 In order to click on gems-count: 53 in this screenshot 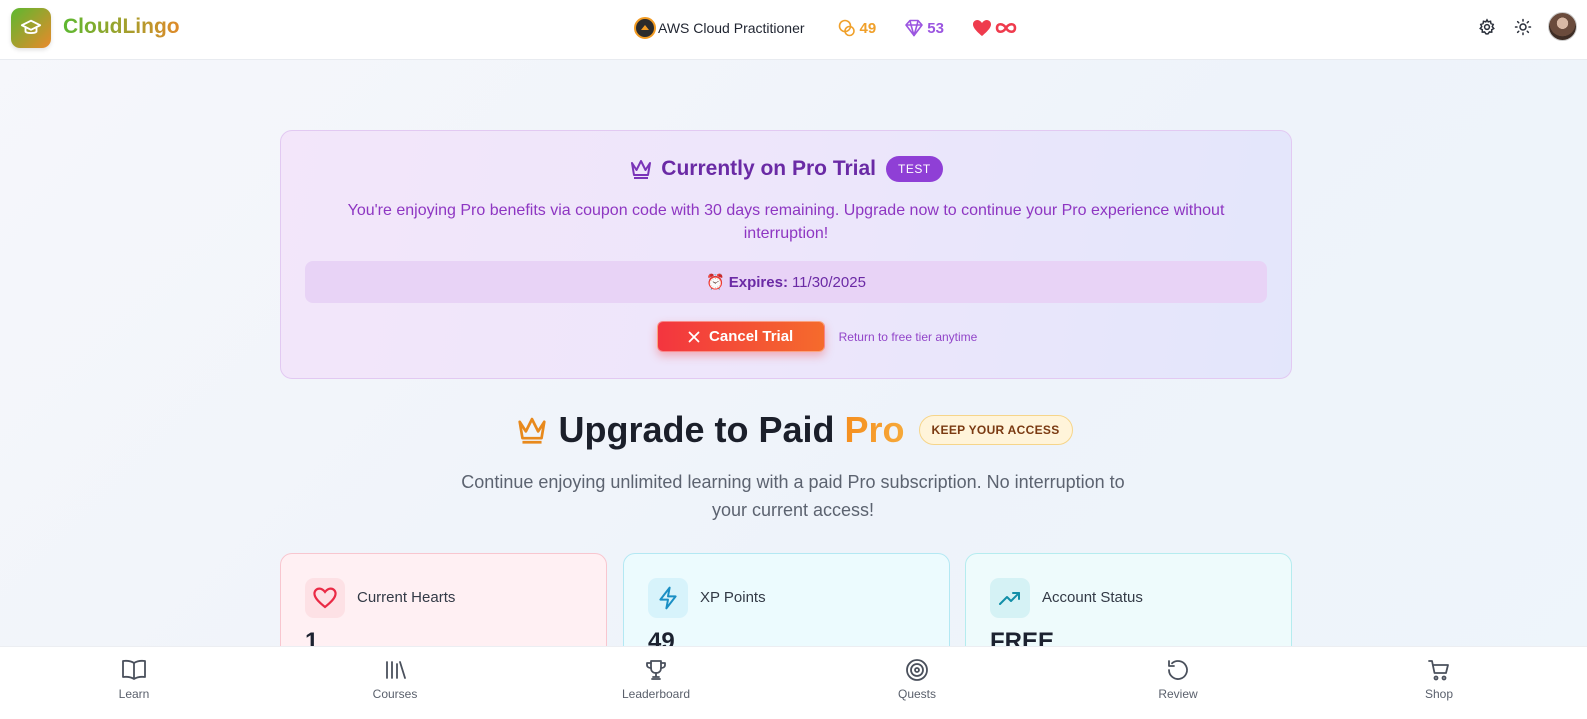, I will do `click(935, 28)`.